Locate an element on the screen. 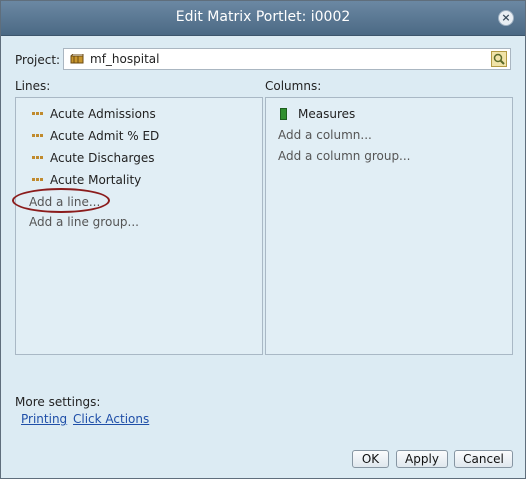 Image resolution: width=526 pixels, height=479 pixels. line-item-label: Acute Mortality is located at coordinates (96, 180).